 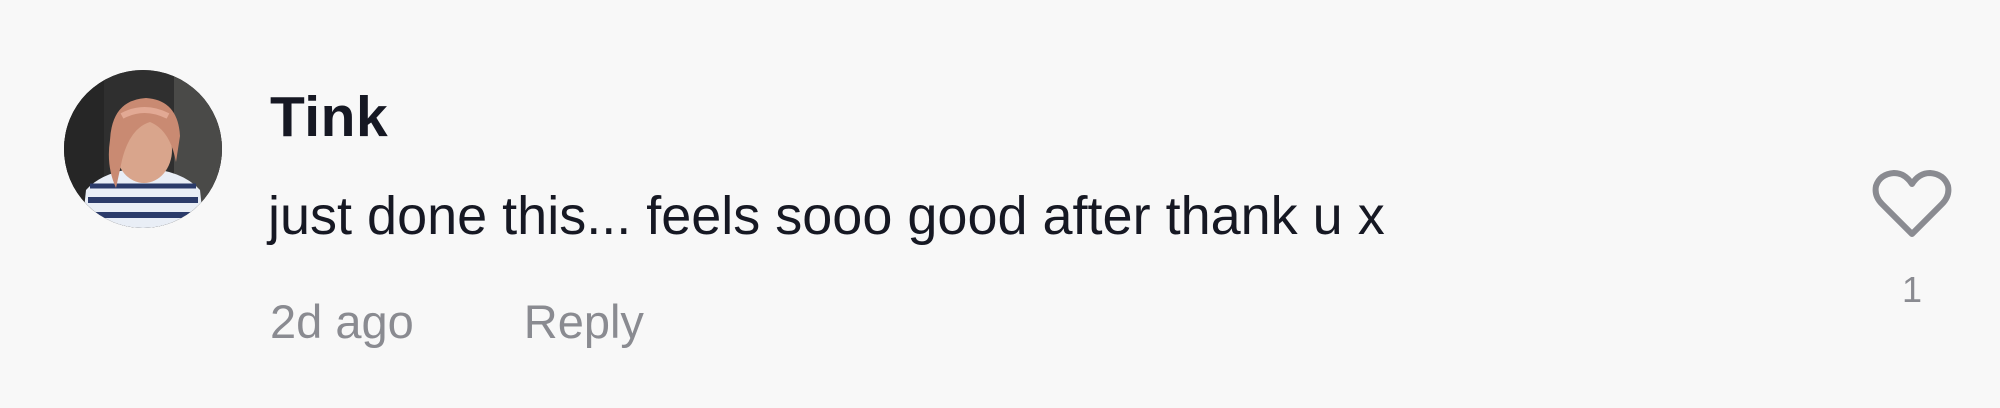 What do you see at coordinates (1912, 289) in the screenshot?
I see `like-count: 1` at bounding box center [1912, 289].